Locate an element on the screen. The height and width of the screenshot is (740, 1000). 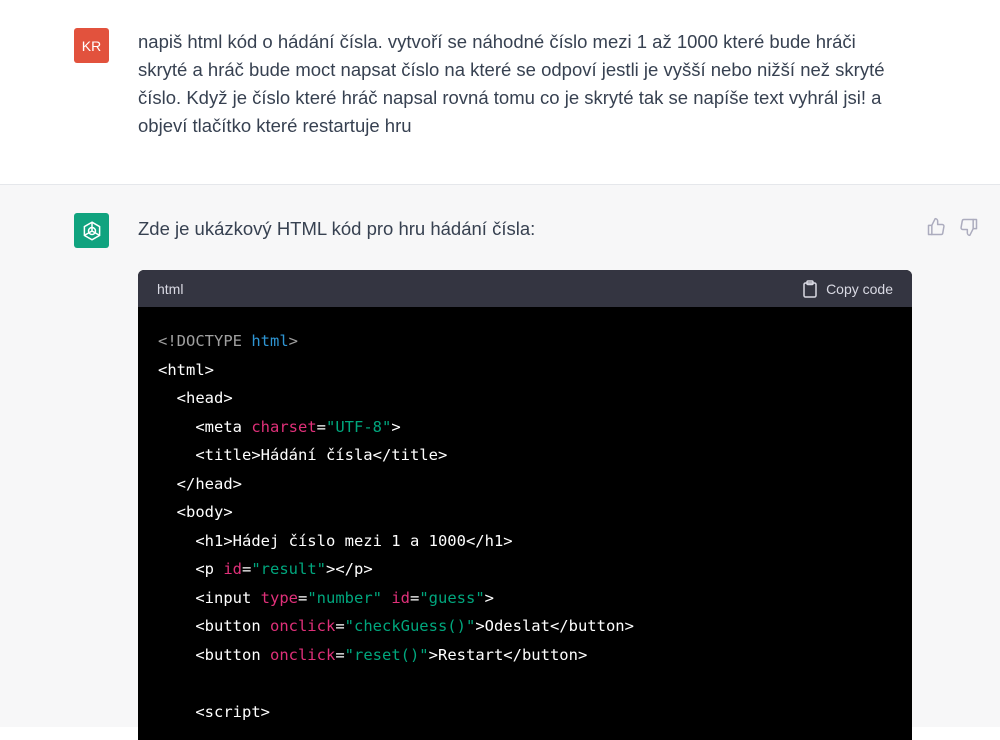
code-token: <meta is located at coordinates (205, 426).